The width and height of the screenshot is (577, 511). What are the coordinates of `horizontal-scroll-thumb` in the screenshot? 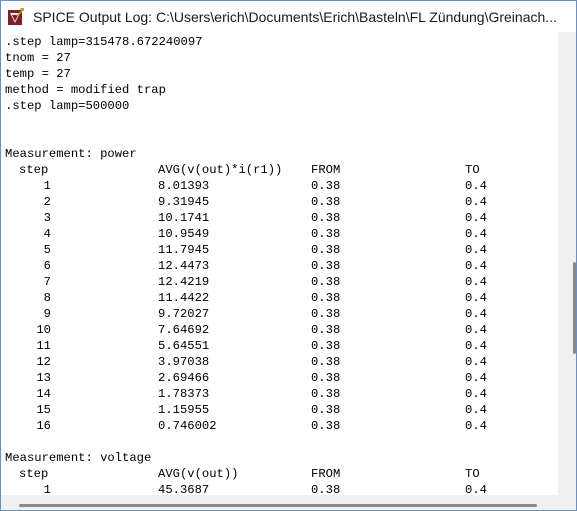 It's located at (278, 505).